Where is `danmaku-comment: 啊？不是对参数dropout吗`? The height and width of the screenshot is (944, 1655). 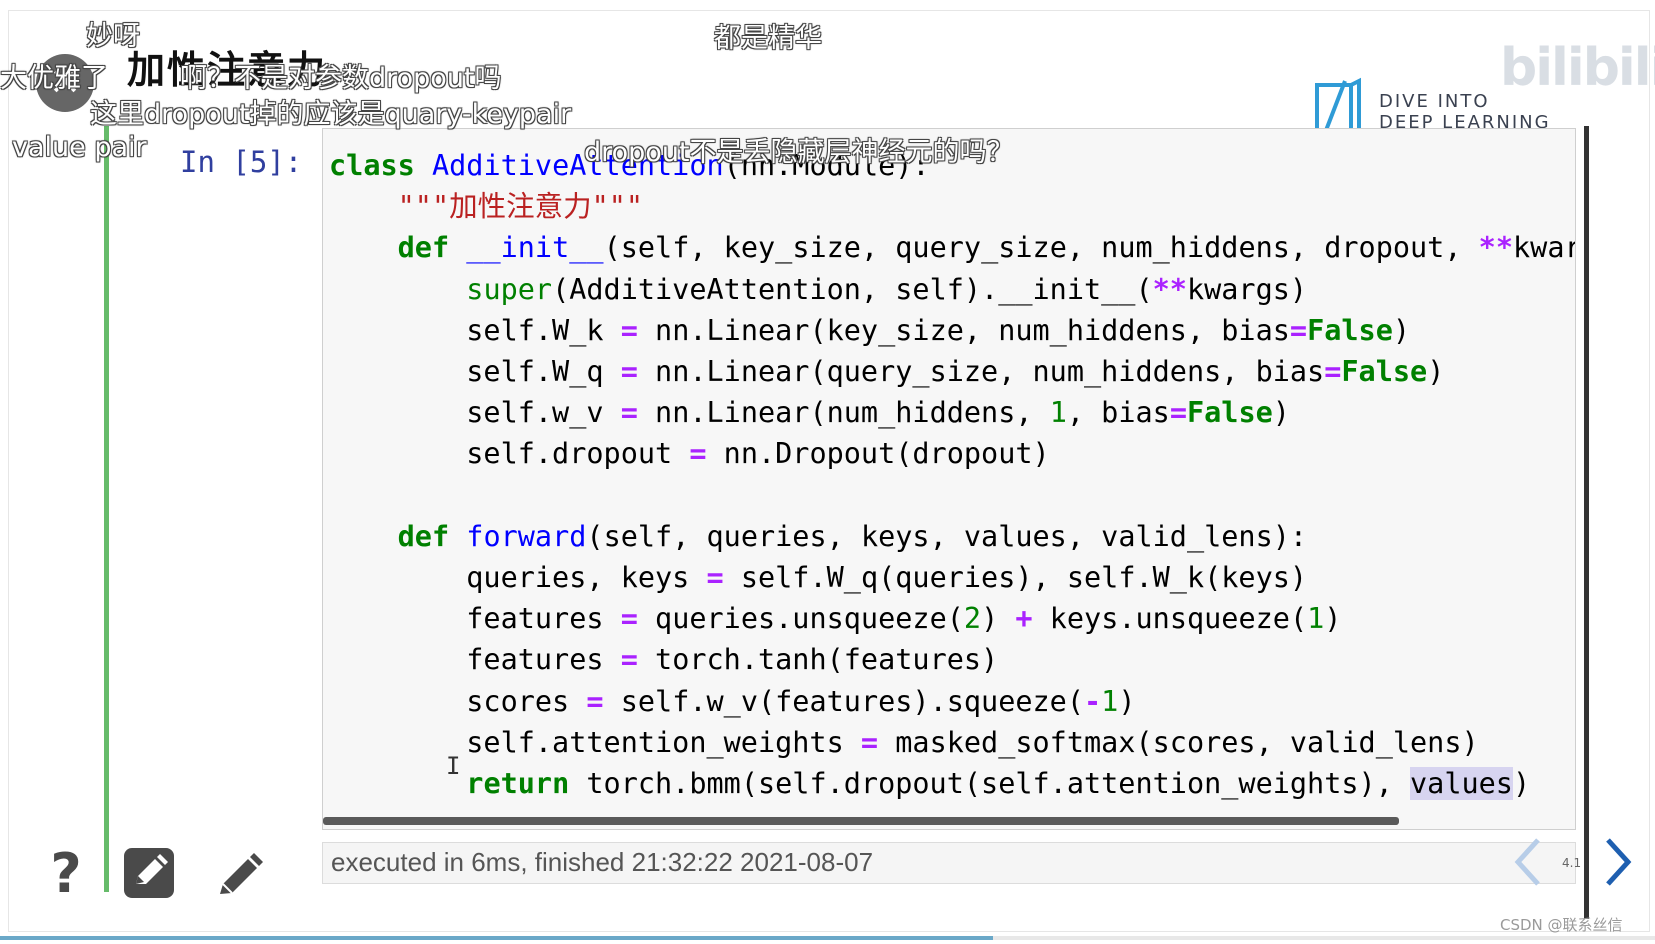
danmaku-comment: 啊？不是对参数dropout吗 is located at coordinates (341, 78).